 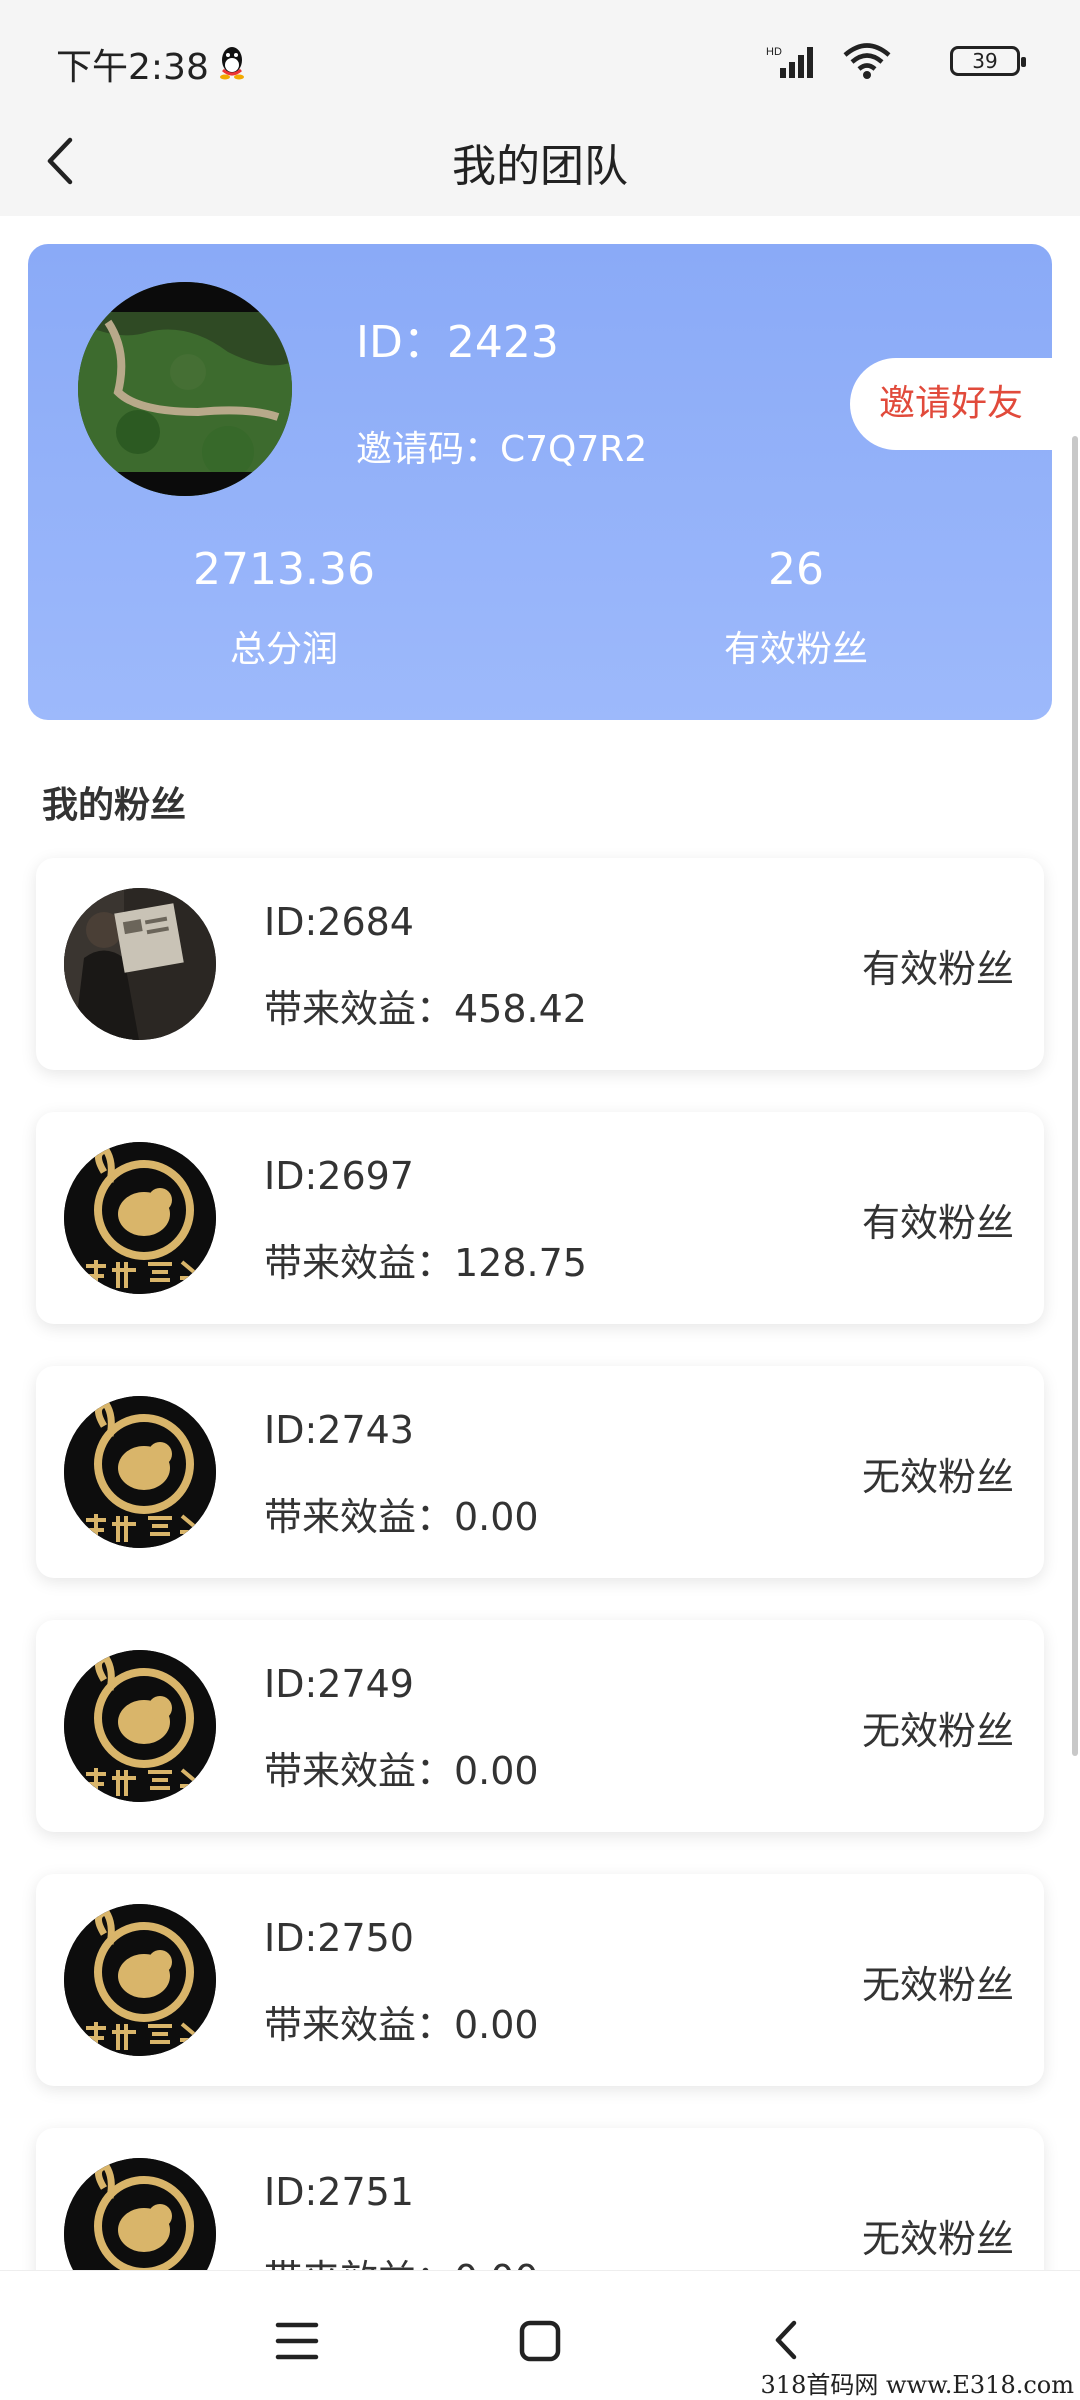 I want to click on fan-id: ID:2684, so click(x=339, y=922).